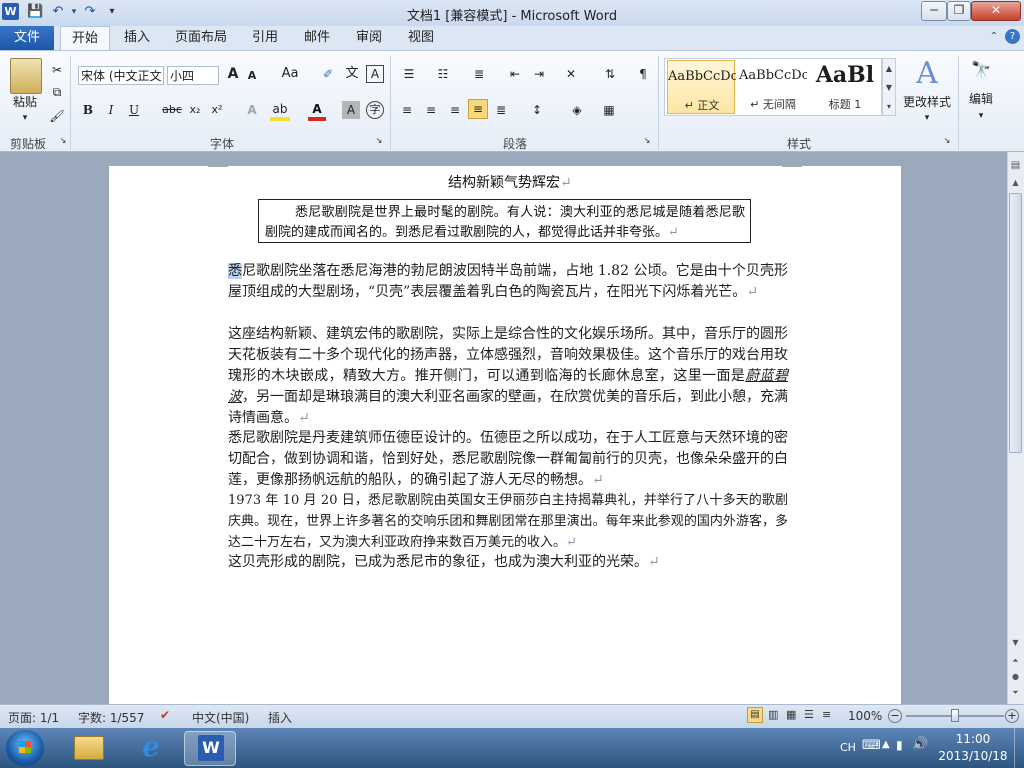  Describe the element at coordinates (889, 87) in the screenshot. I see `styles-scroll: ▲ ▼ ▾` at that location.